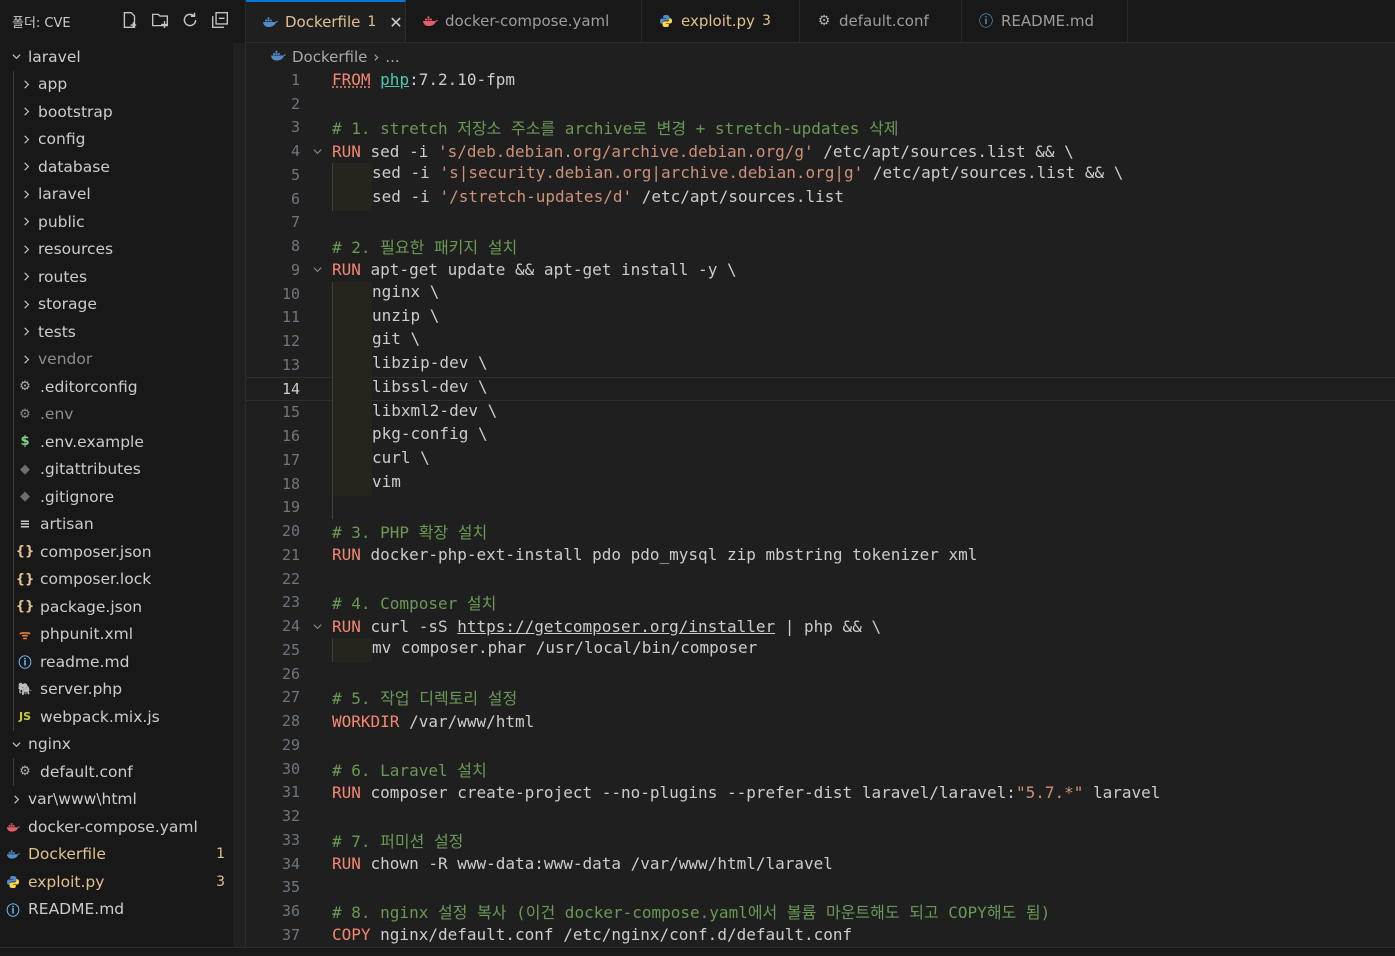 The height and width of the screenshot is (956, 1395). I want to click on code-line: 26, so click(820, 674).